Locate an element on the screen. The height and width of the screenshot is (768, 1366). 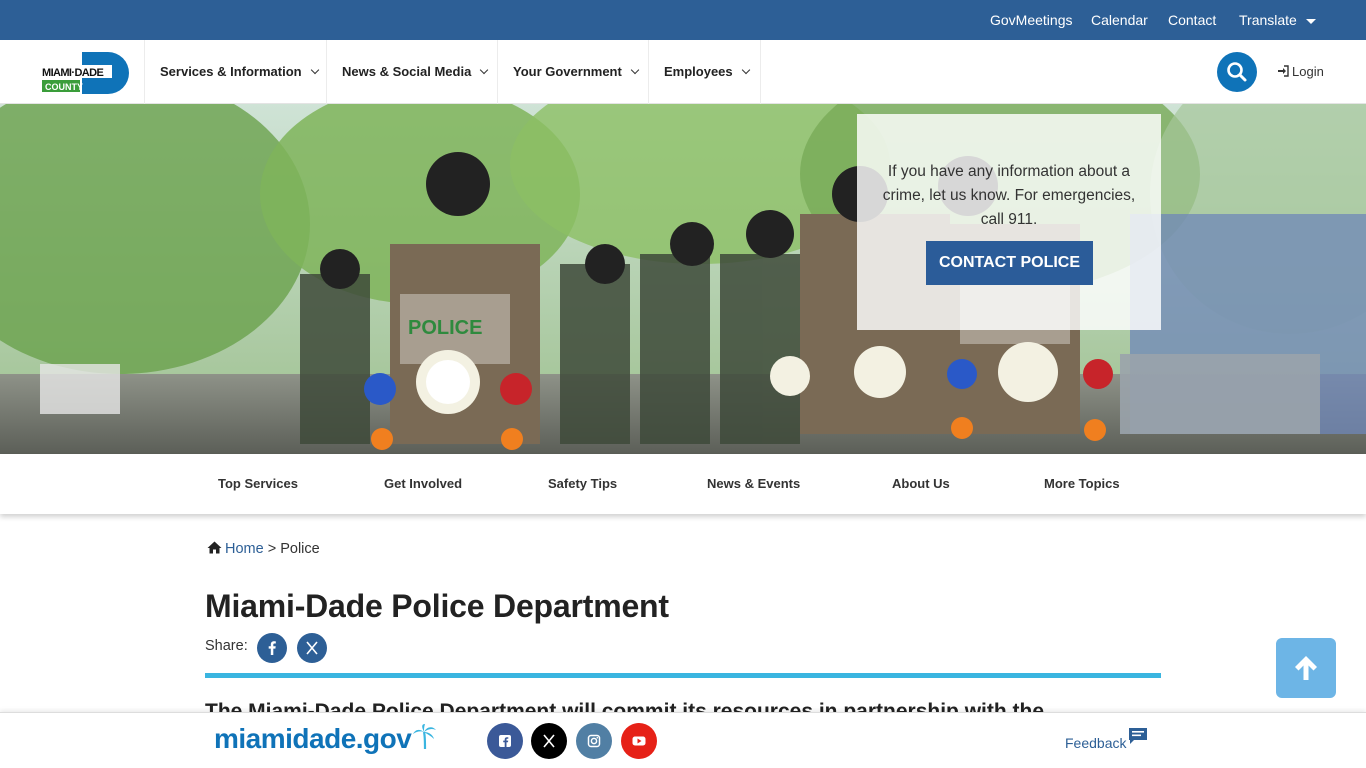
nav-label: Your Government is located at coordinates (567, 71).